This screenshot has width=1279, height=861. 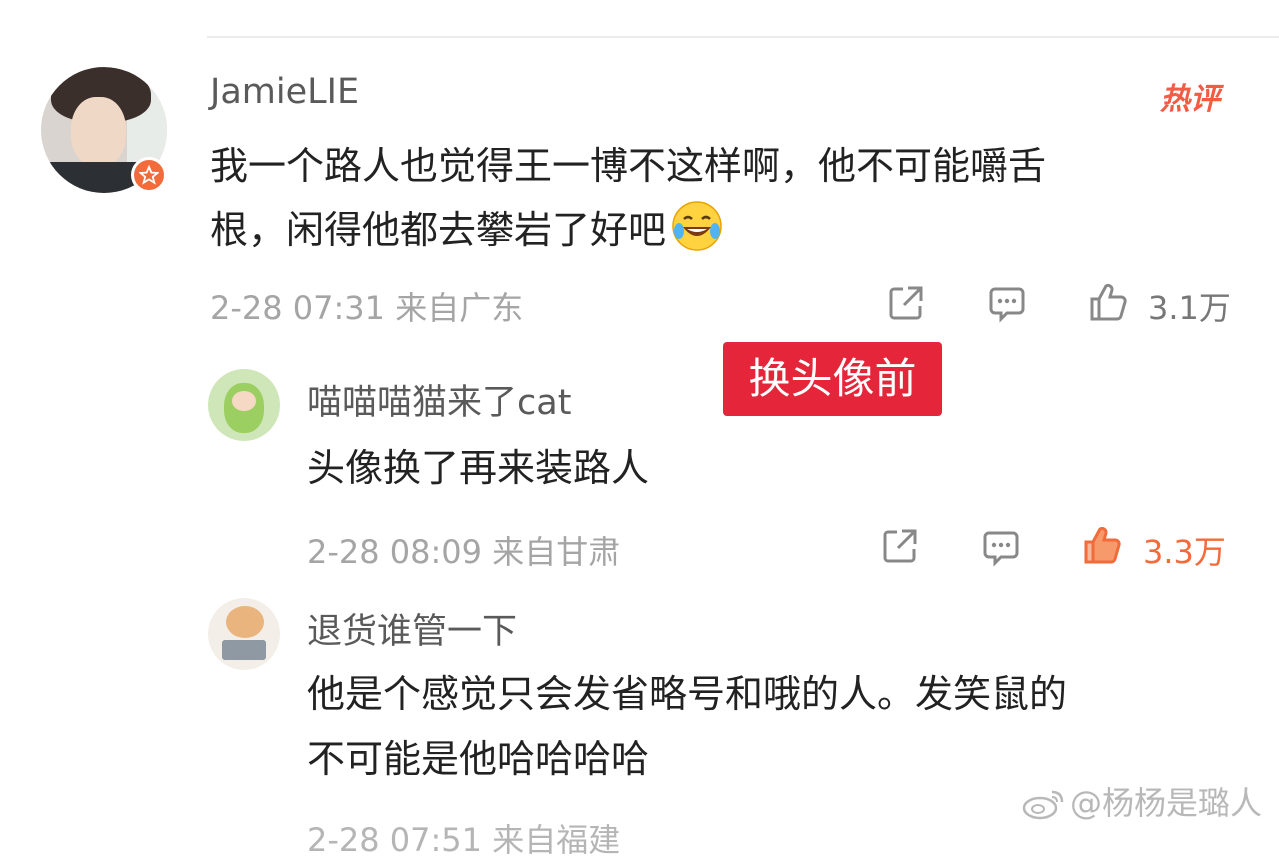 What do you see at coordinates (628, 166) in the screenshot?
I see `comment-text-line-1: 我一个路人也觉得王一博不这样啊，他不可能嚼舌` at bounding box center [628, 166].